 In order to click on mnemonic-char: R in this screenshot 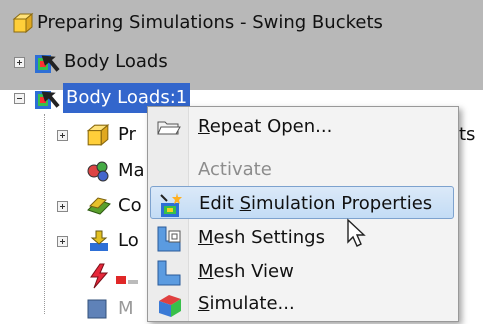, I will do `click(204, 126)`.